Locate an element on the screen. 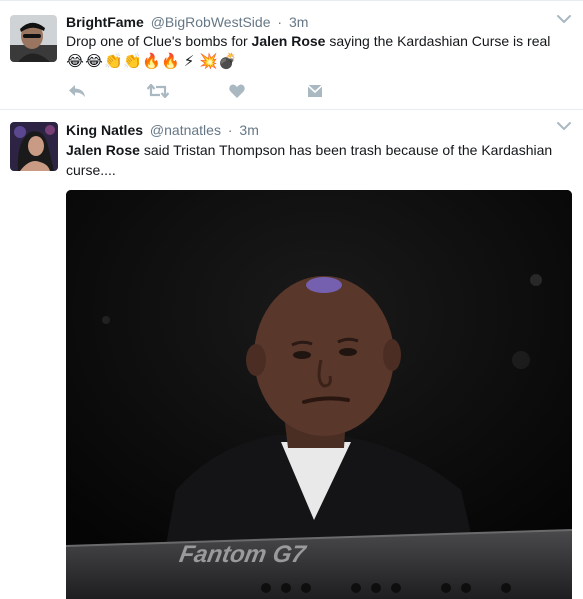  bomb-emoji: 💣 is located at coordinates (227, 61).